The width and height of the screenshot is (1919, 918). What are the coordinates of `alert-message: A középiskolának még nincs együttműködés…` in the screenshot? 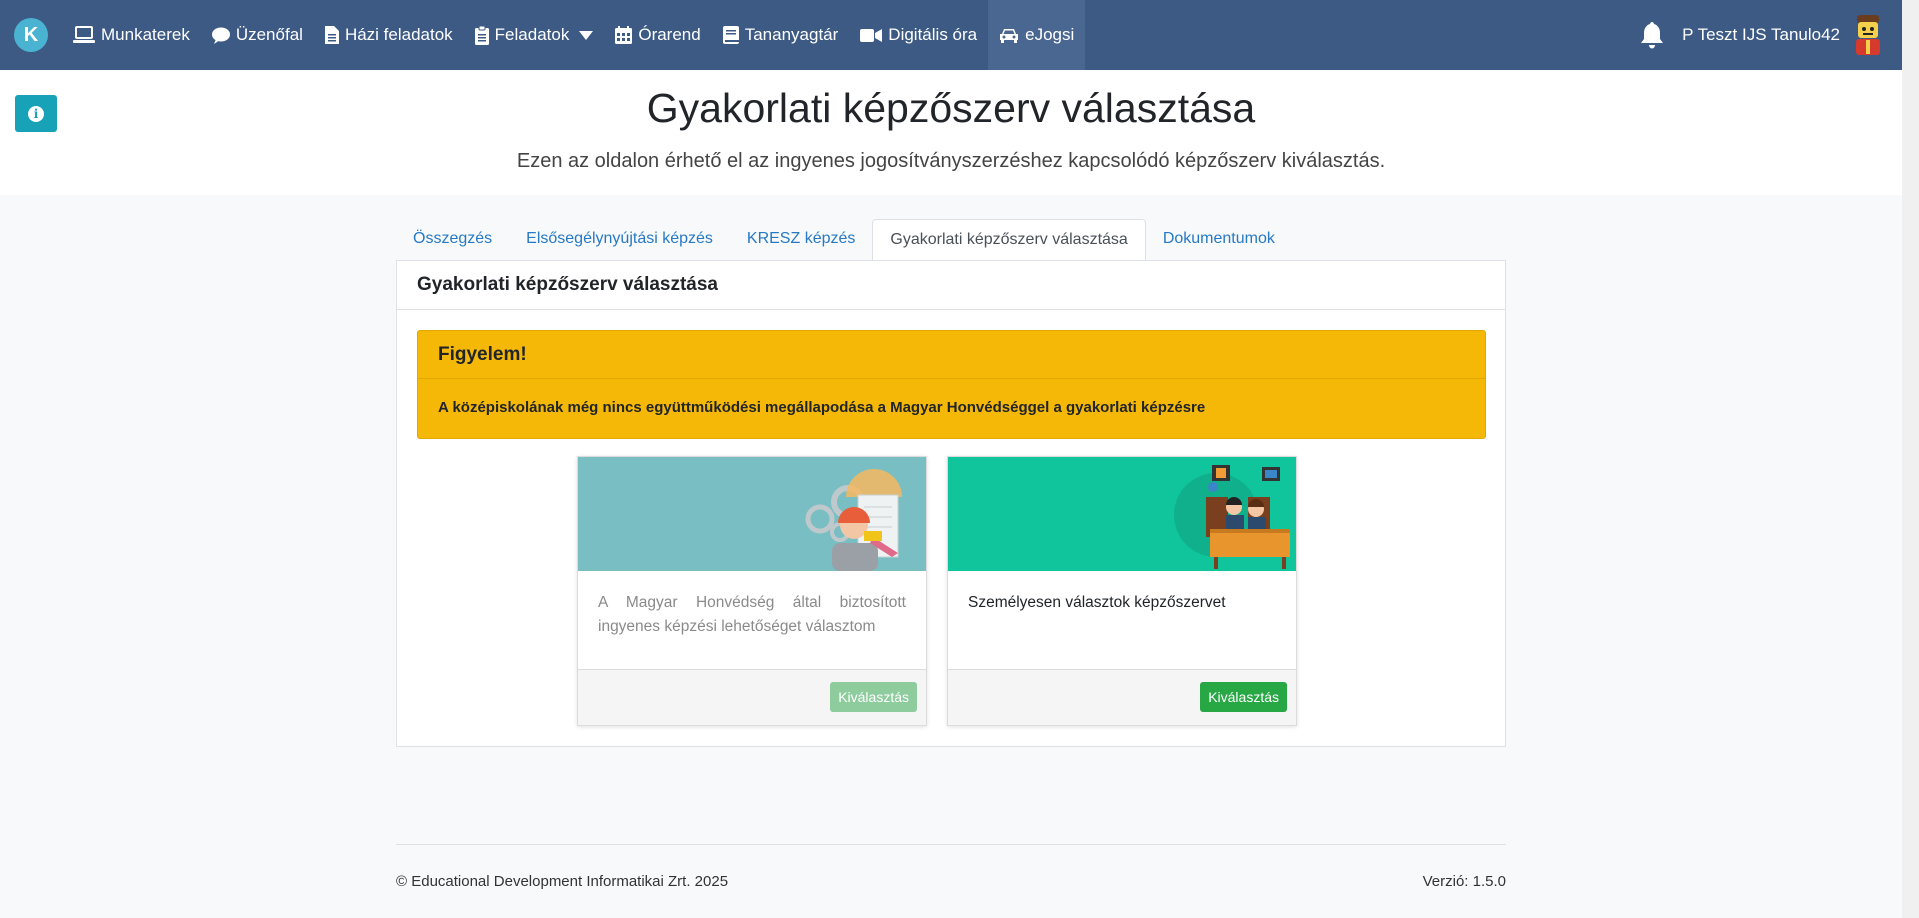 It's located at (822, 407).